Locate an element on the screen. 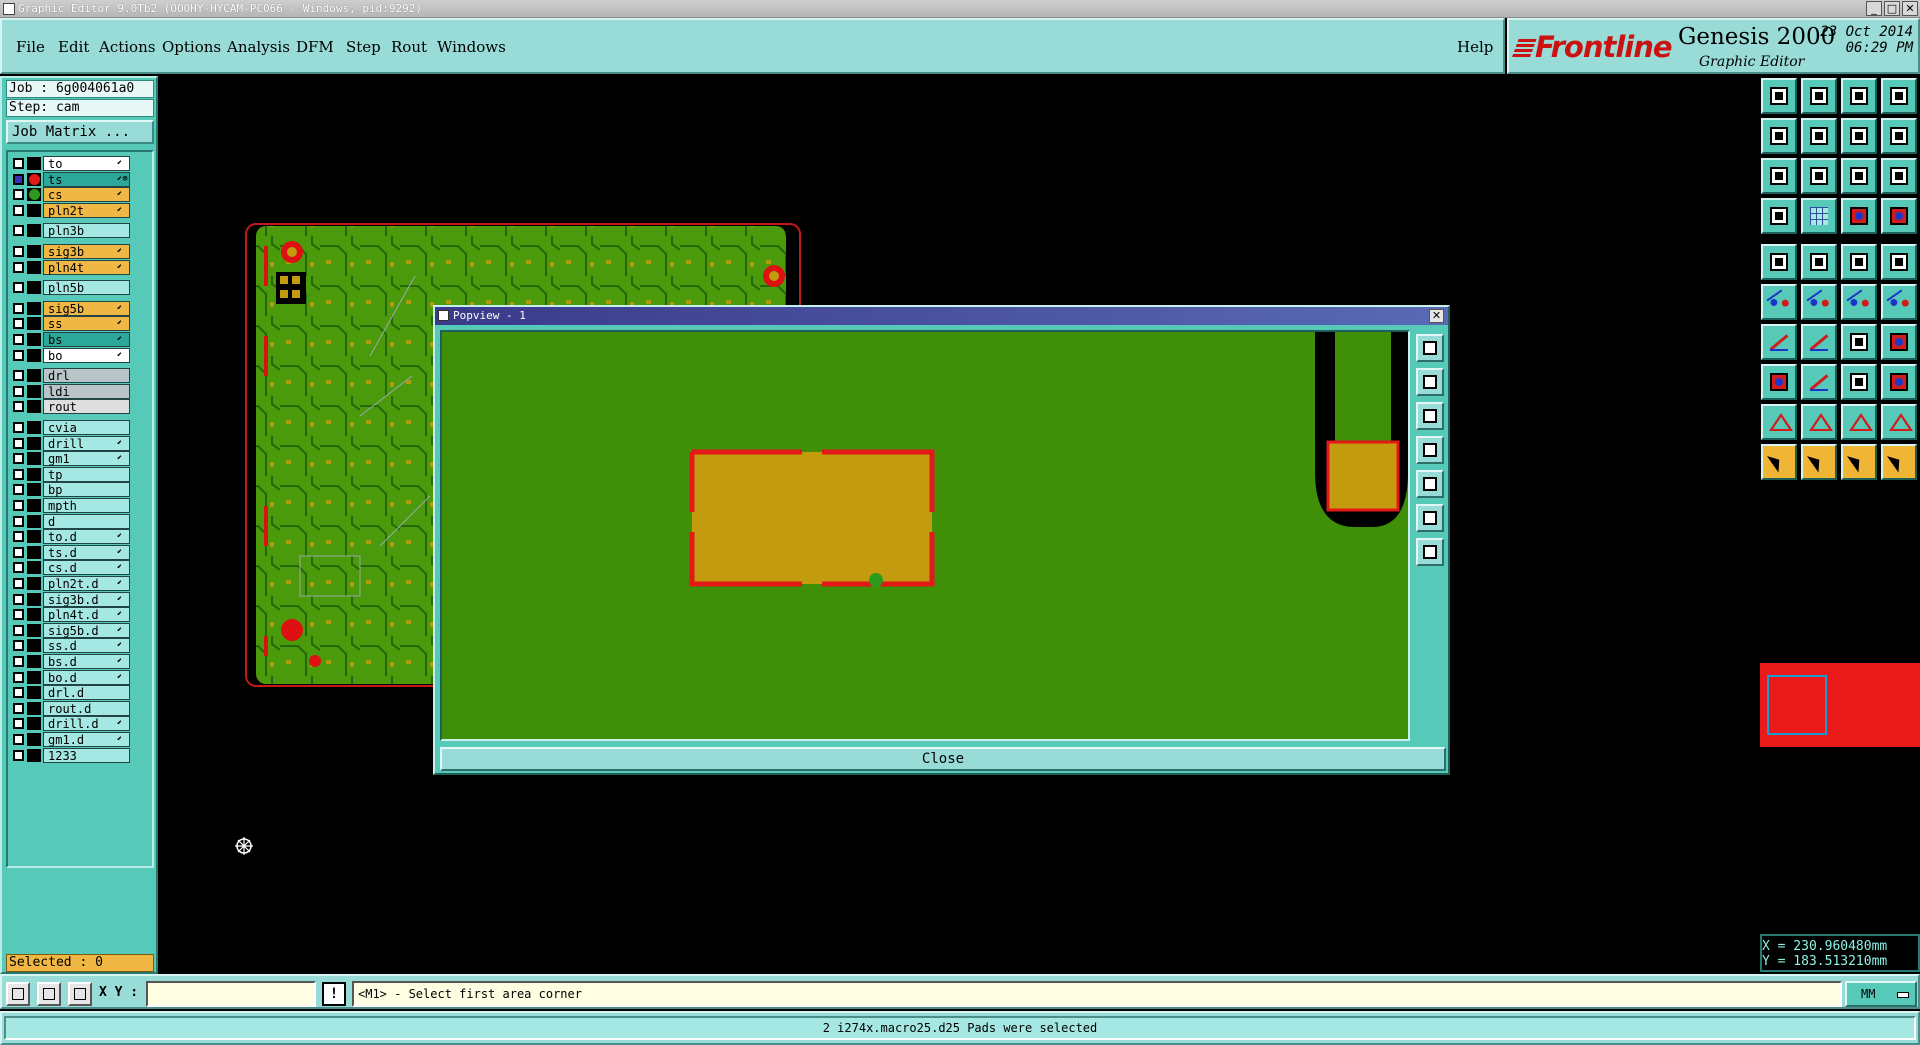 The height and width of the screenshot is (1045, 1920). help-query-icon is located at coordinates (1899, 176).